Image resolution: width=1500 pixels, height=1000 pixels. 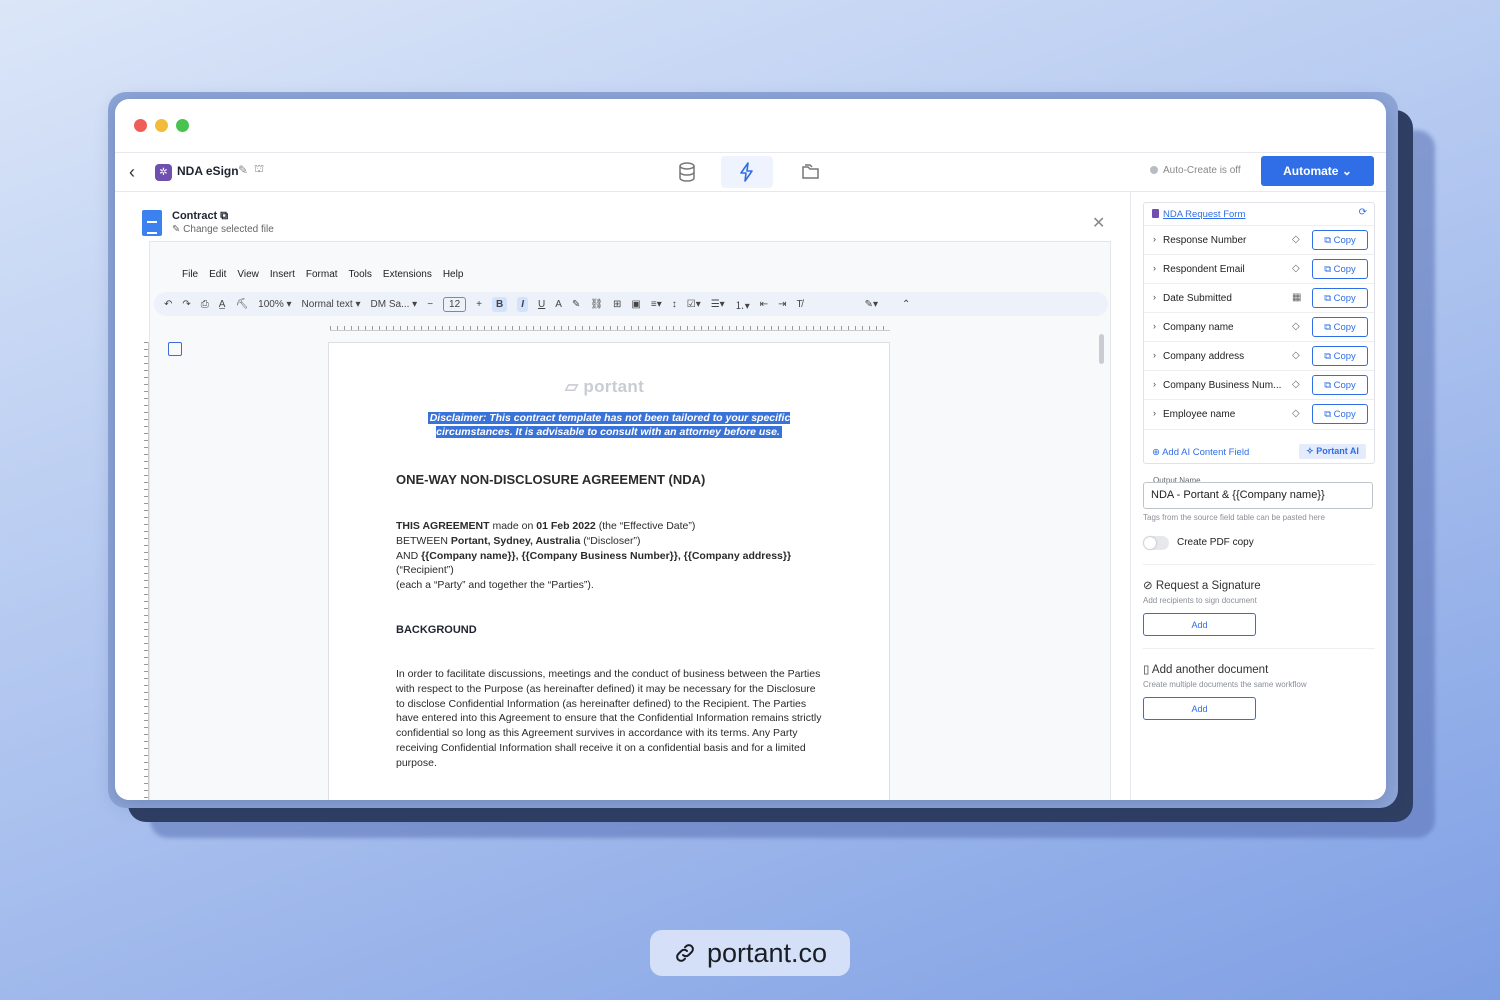 I want to click on text-color-icon: A, so click(x=558, y=304).